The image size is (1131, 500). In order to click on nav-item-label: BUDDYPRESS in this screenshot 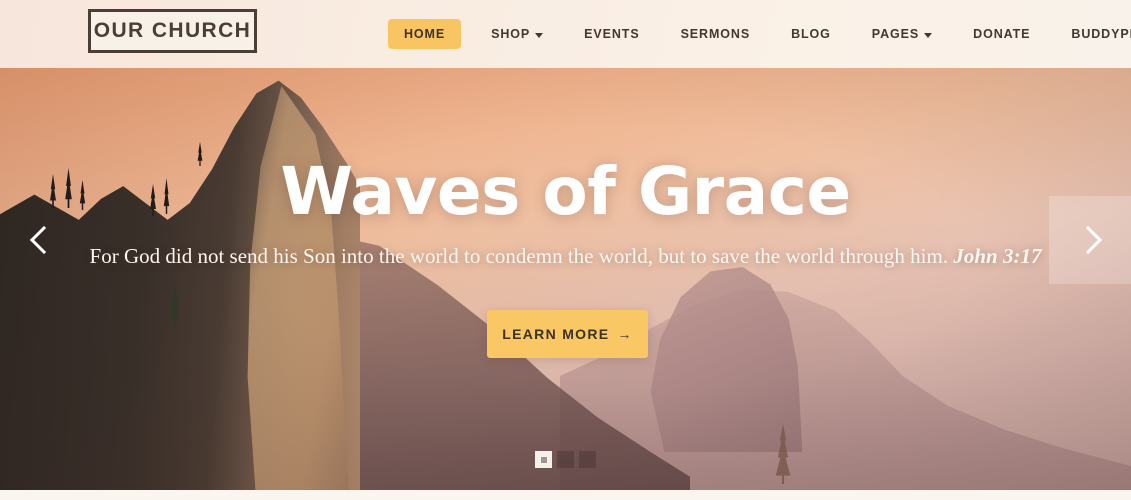, I will do `click(1101, 34)`.